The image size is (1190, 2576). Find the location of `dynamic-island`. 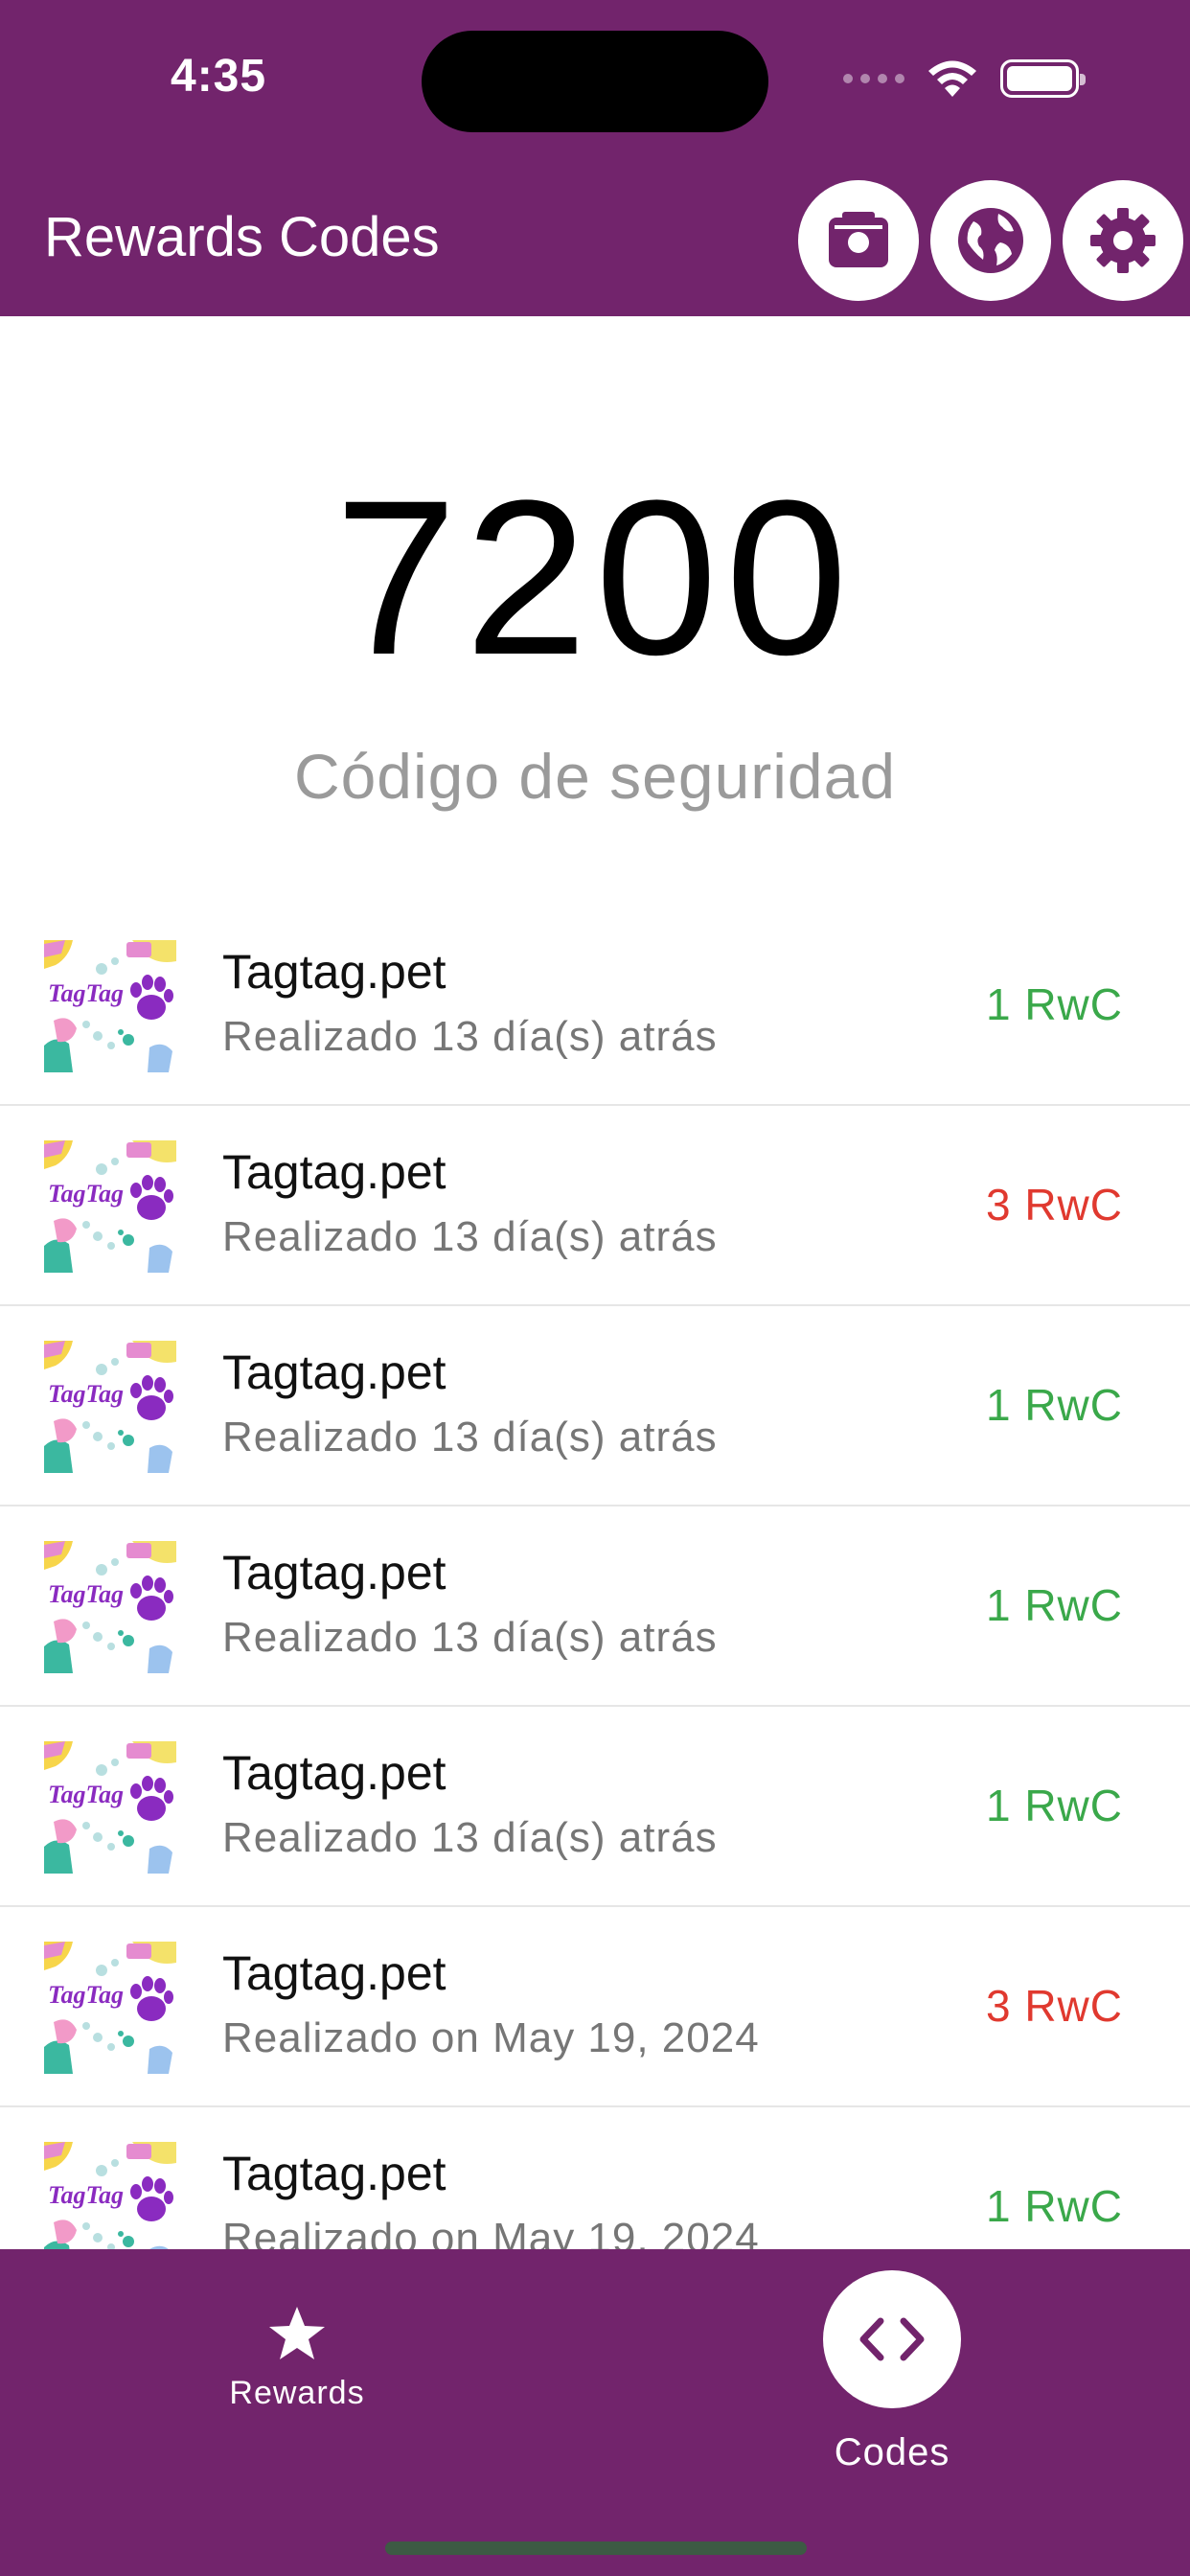

dynamic-island is located at coordinates (595, 81).